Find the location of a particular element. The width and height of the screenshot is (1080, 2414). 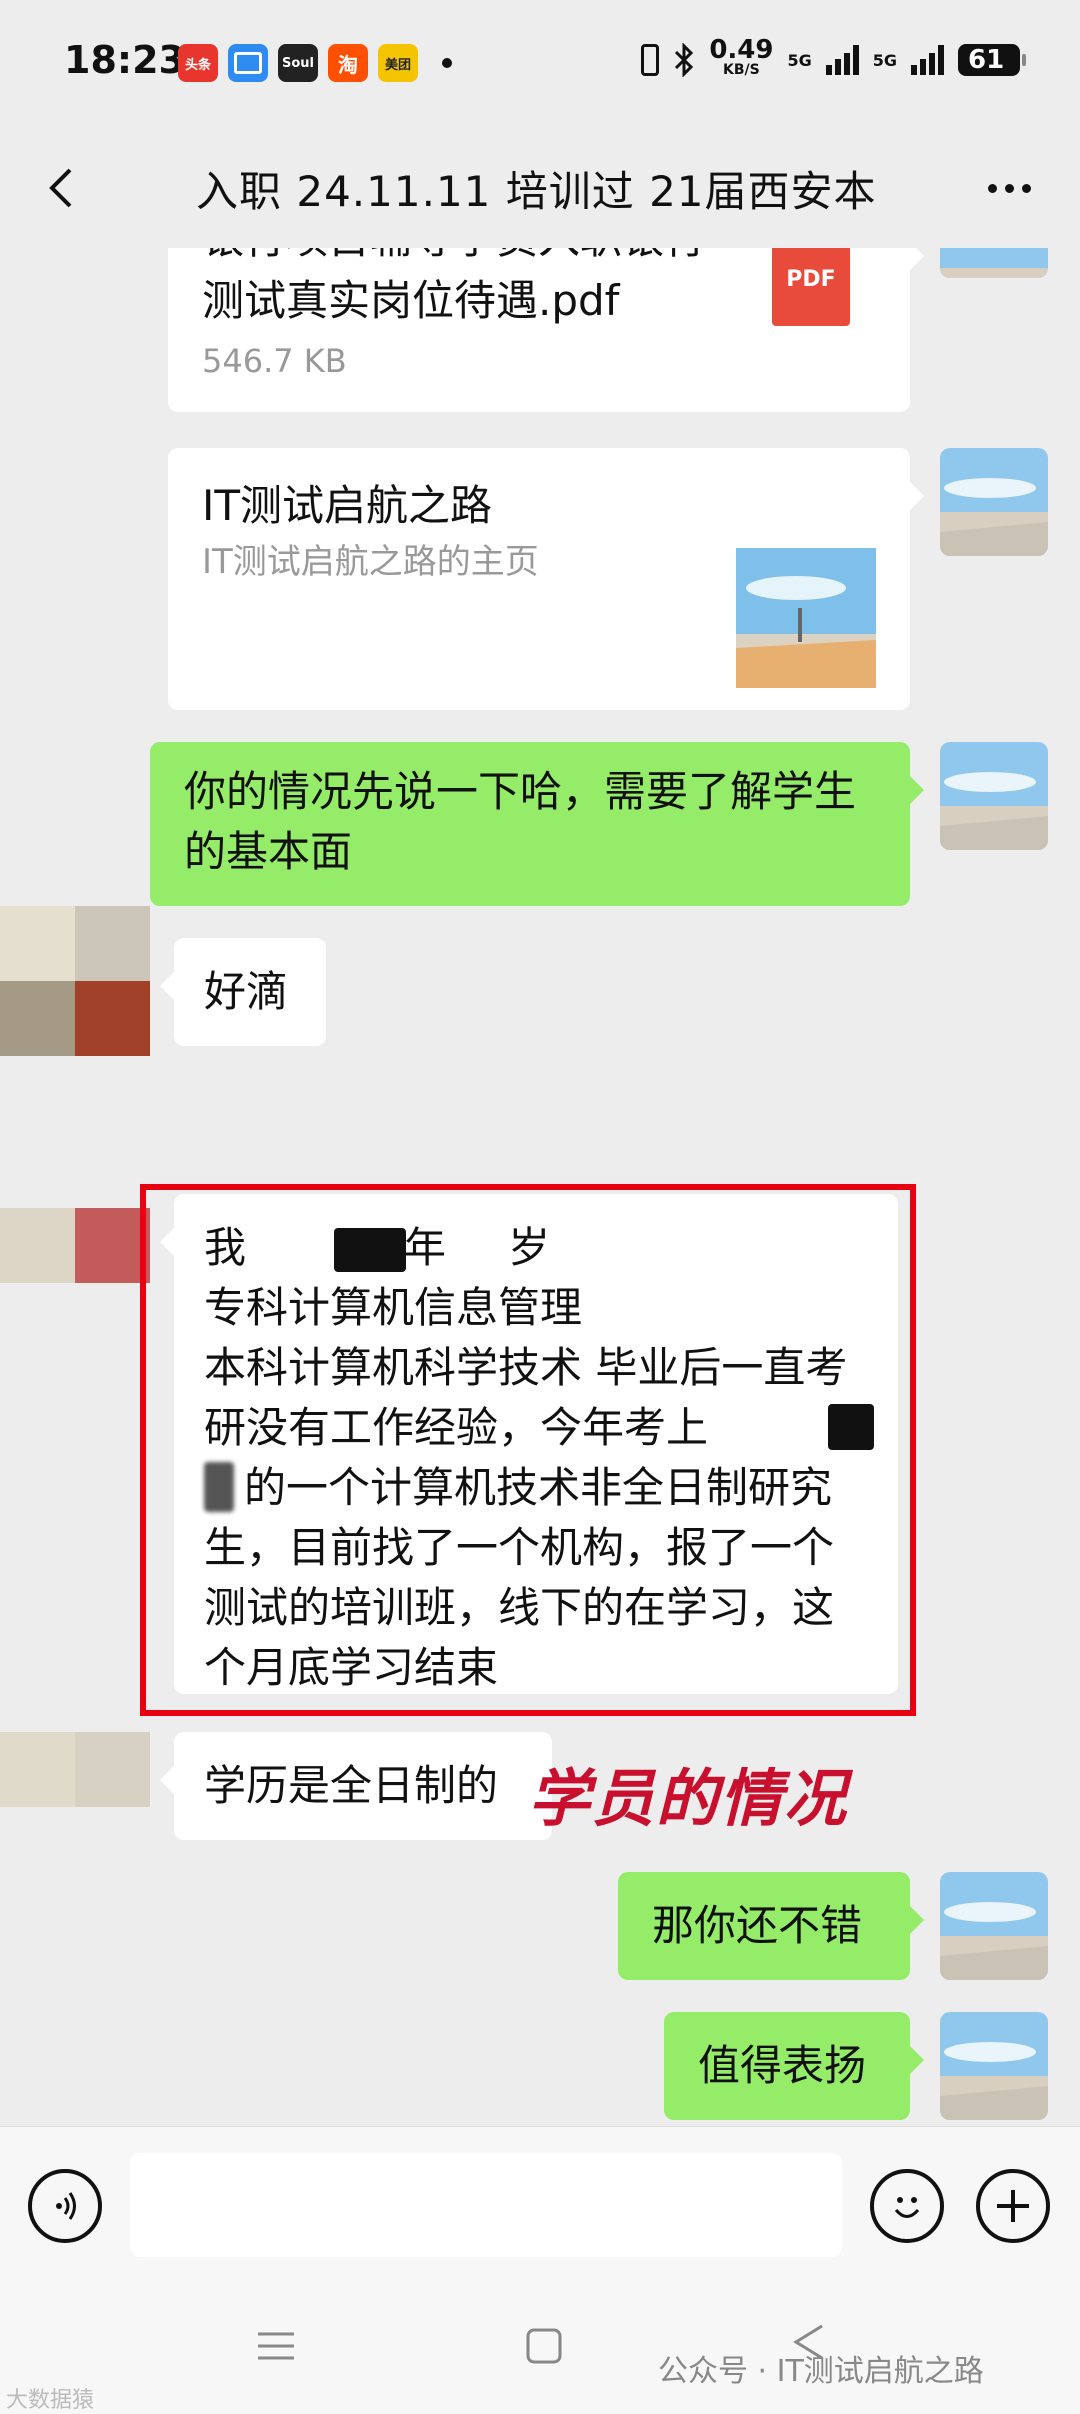

system-nav-bar: 公众号 · IT测试启航之路 大数据猿 is located at coordinates (540, 2350).